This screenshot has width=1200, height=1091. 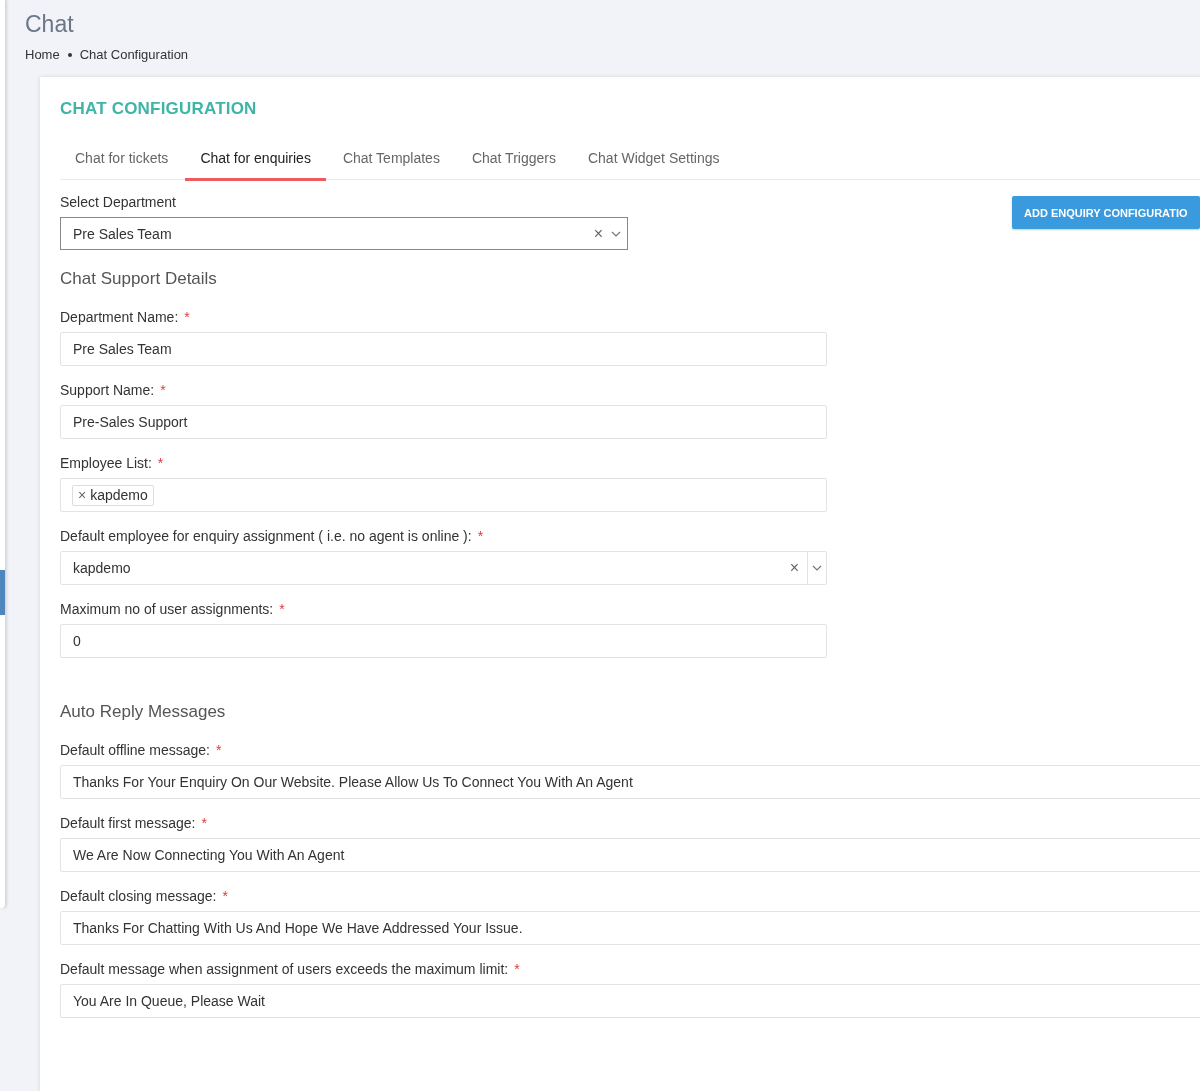 What do you see at coordinates (167, 609) in the screenshot?
I see `field-label: Maximum no of user assignments:` at bounding box center [167, 609].